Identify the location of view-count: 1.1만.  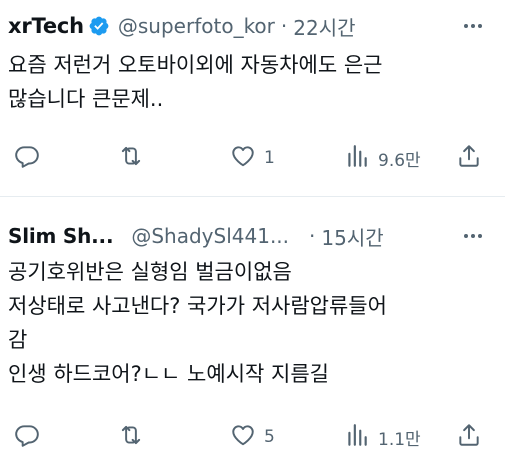
(399, 439).